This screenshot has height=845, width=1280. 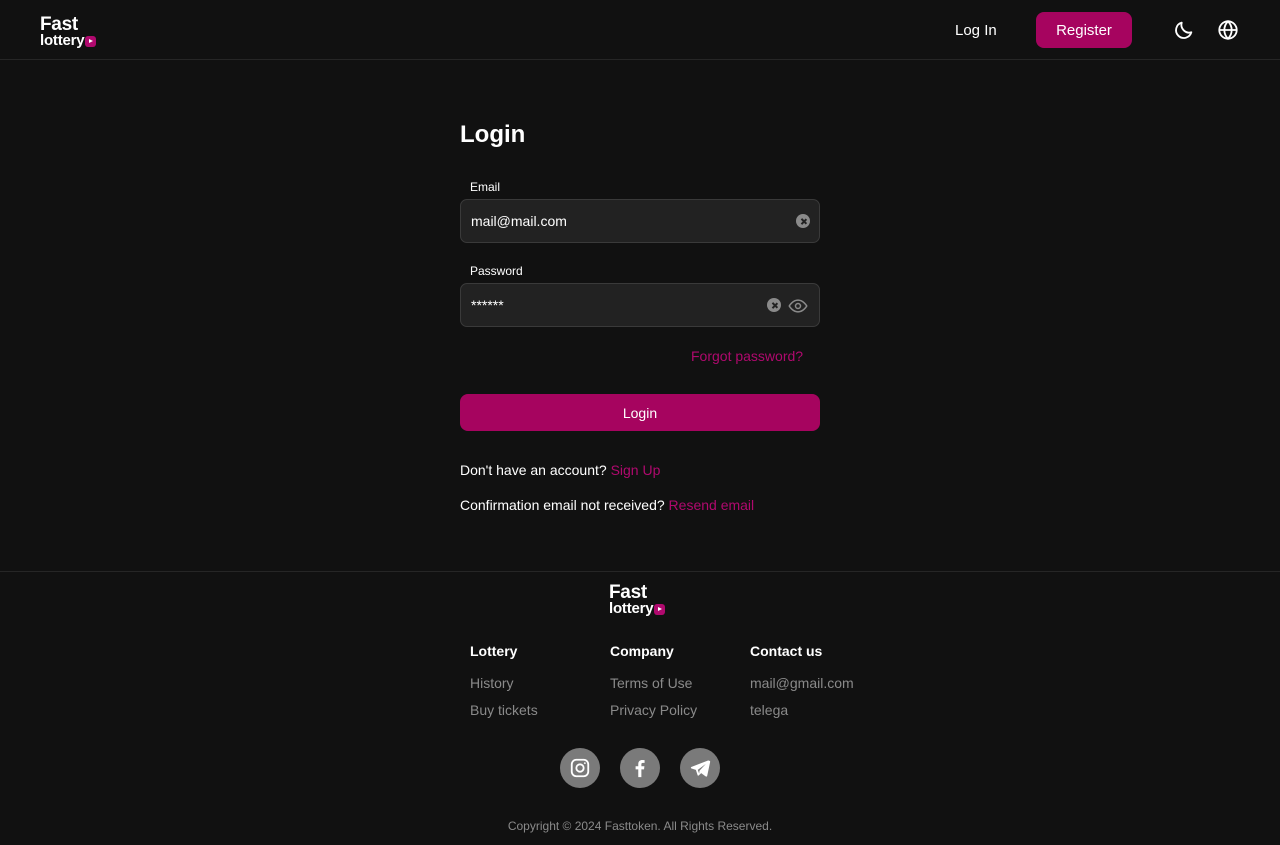 What do you see at coordinates (712, 505) in the screenshot?
I see `resend-email-link: Resend email` at bounding box center [712, 505].